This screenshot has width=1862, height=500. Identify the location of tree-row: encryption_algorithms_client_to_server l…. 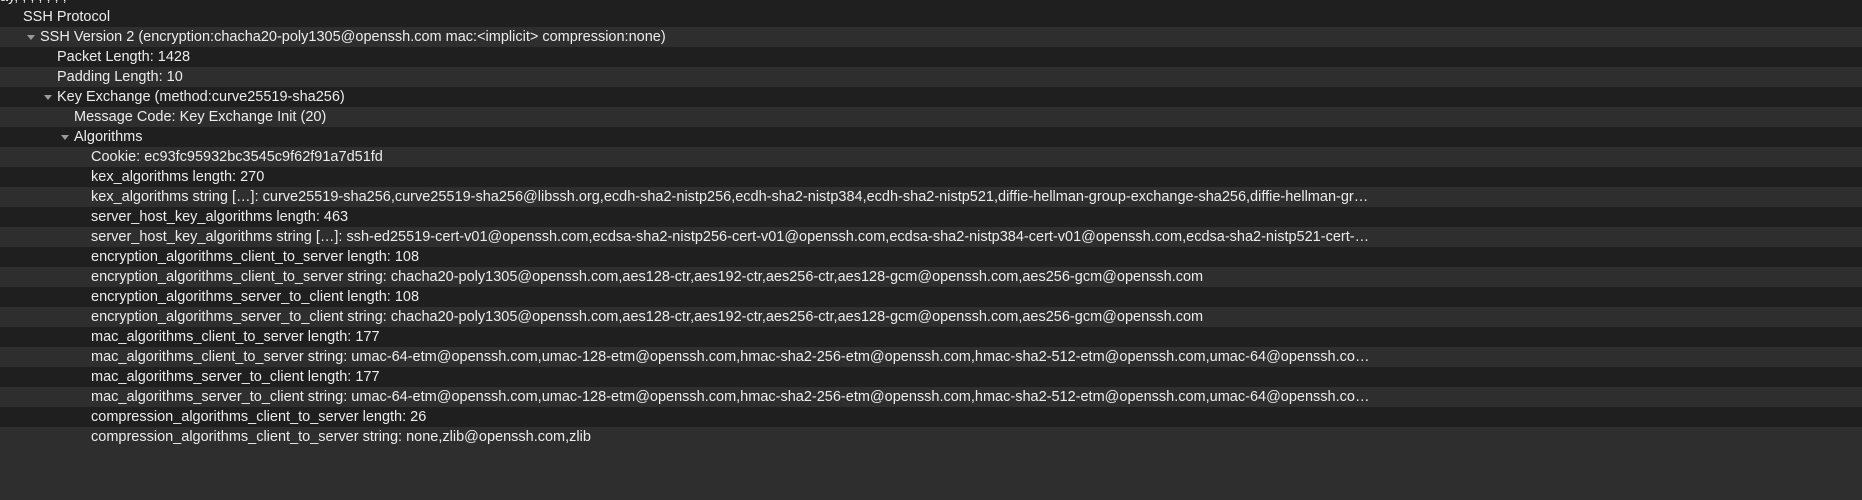
(931, 257).